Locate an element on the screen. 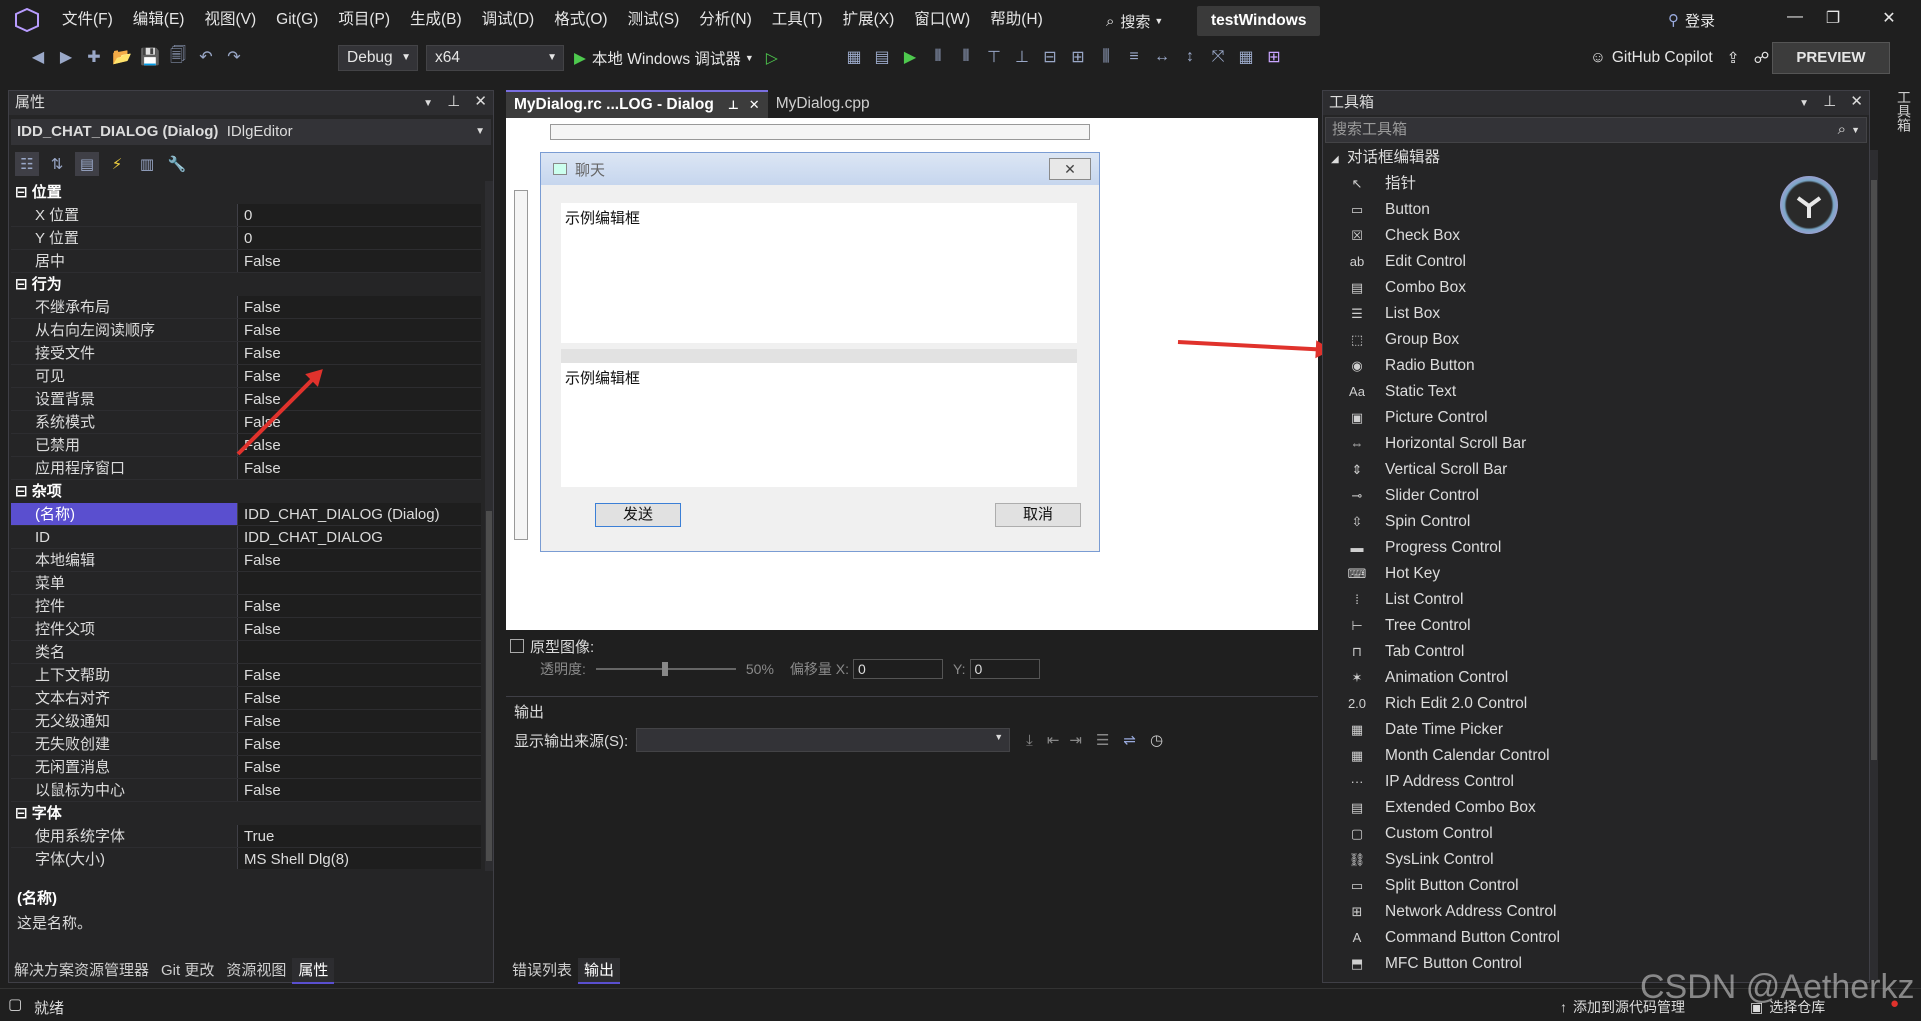  menu-item: Git(G) is located at coordinates (297, 20).